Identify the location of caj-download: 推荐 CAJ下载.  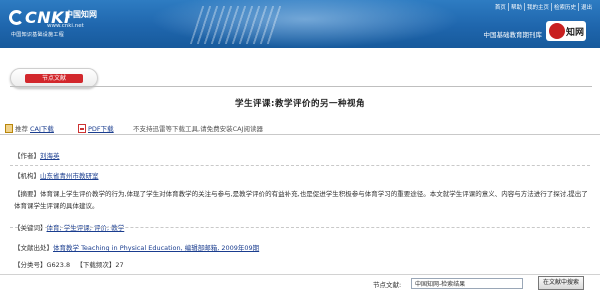
(29, 128).